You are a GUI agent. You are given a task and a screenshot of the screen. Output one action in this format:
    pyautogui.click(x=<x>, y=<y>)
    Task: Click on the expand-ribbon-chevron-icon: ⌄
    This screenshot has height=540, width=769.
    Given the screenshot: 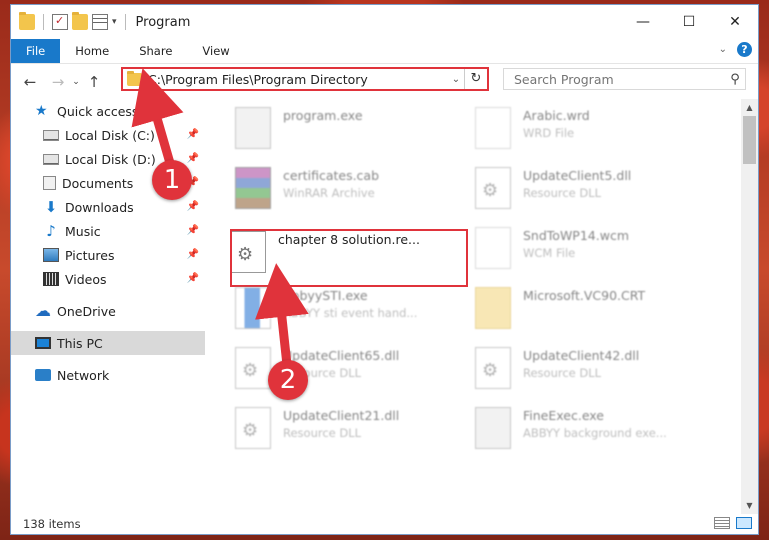 What is the action you would take?
    pyautogui.click(x=723, y=49)
    